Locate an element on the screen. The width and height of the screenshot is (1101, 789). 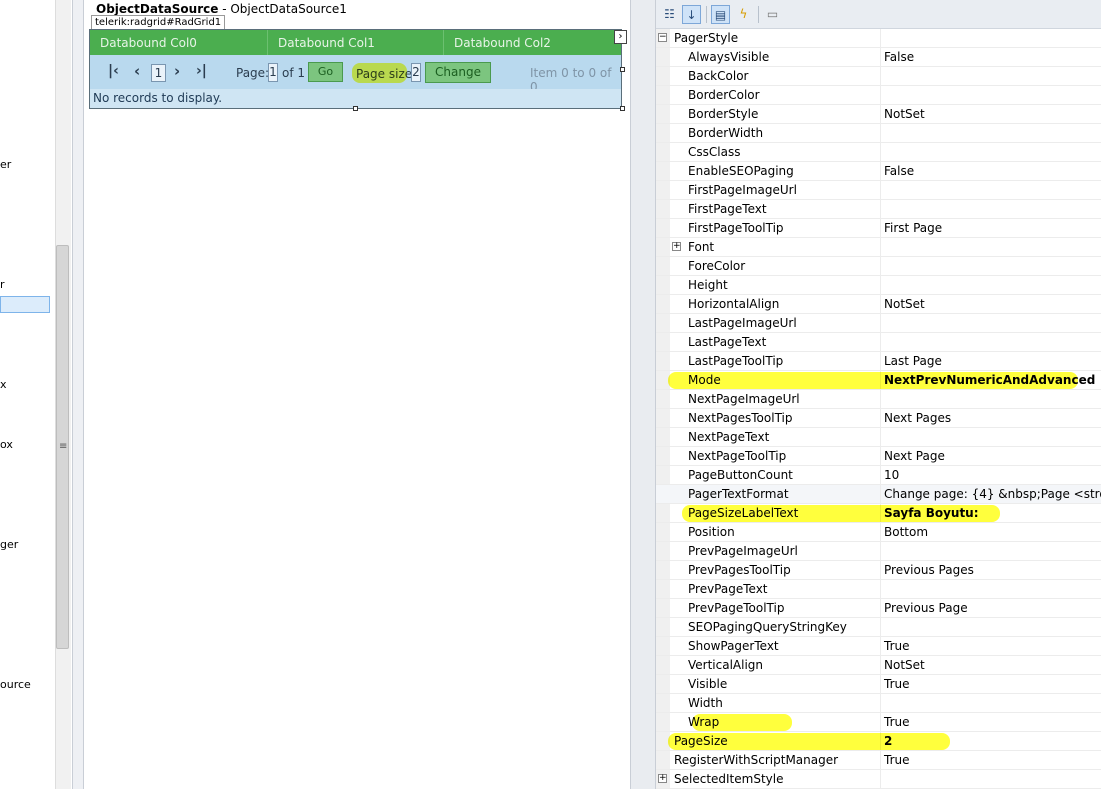
page-number-input: 1 is located at coordinates (273, 72).